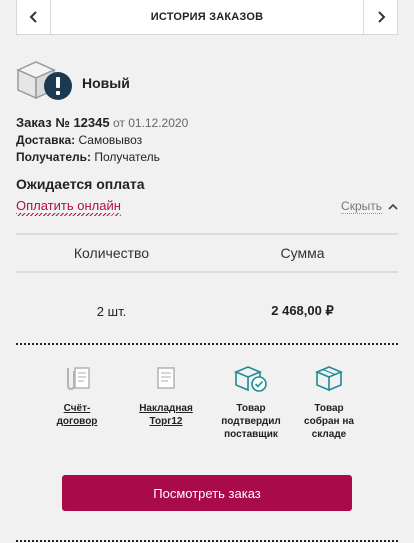 This screenshot has width=414, height=543. Describe the element at coordinates (77, 394) in the screenshot. I see `invoice-contract-item: Счёт- договор` at that location.